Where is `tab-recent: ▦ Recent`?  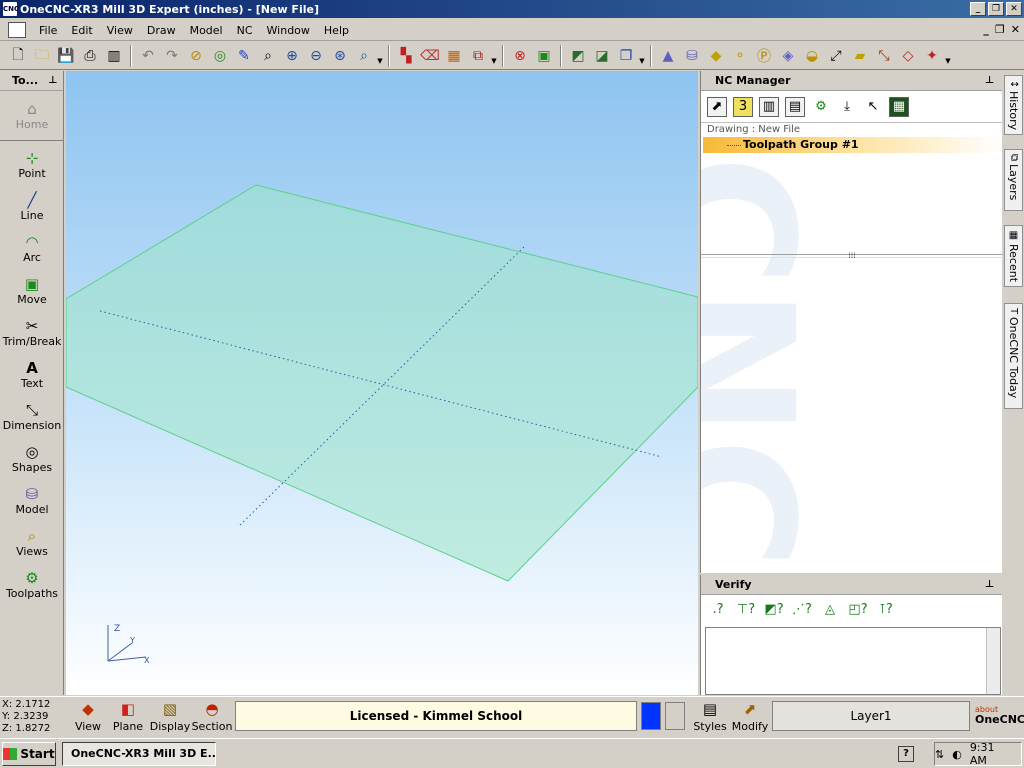 tab-recent: ▦ Recent is located at coordinates (1013, 256).